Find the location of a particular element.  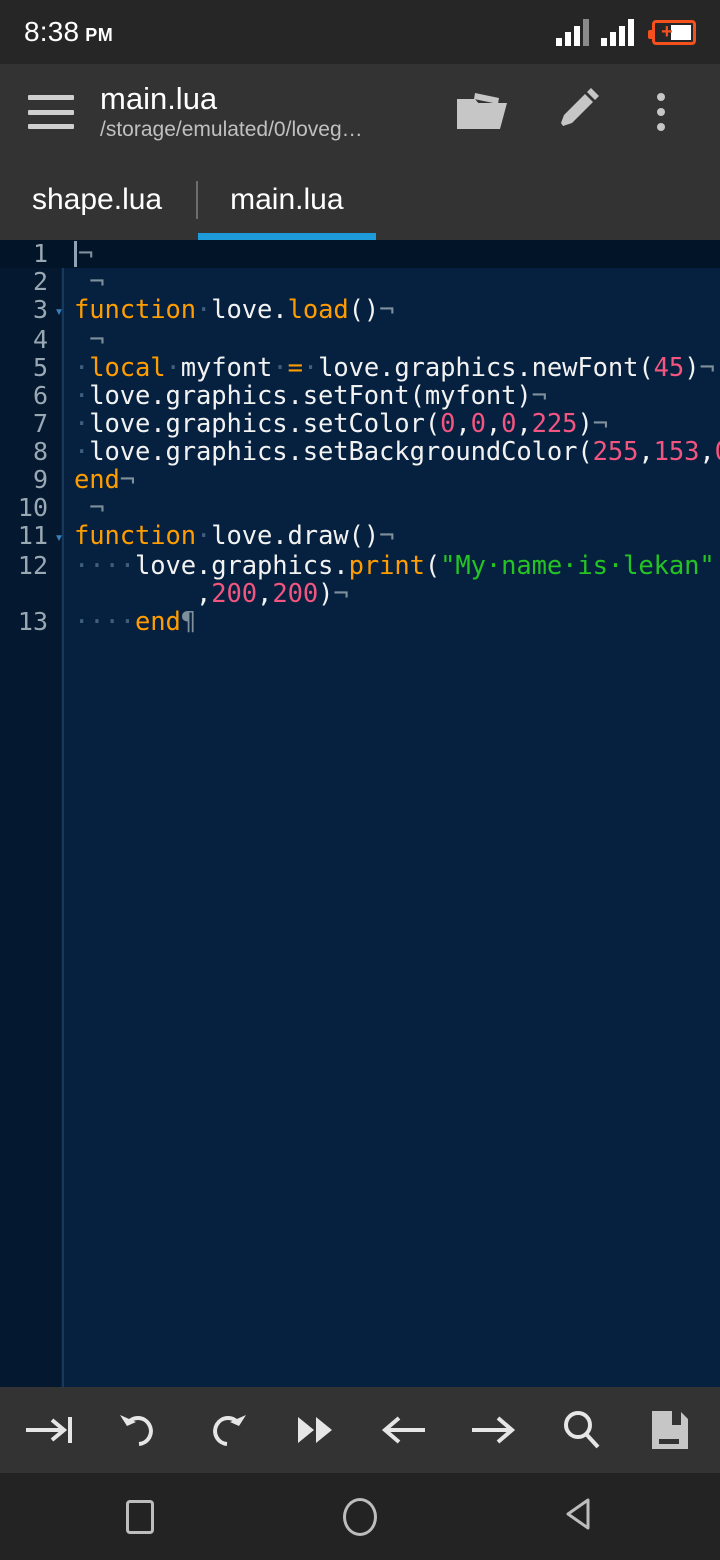

line-number: 12 is located at coordinates (32, 565).